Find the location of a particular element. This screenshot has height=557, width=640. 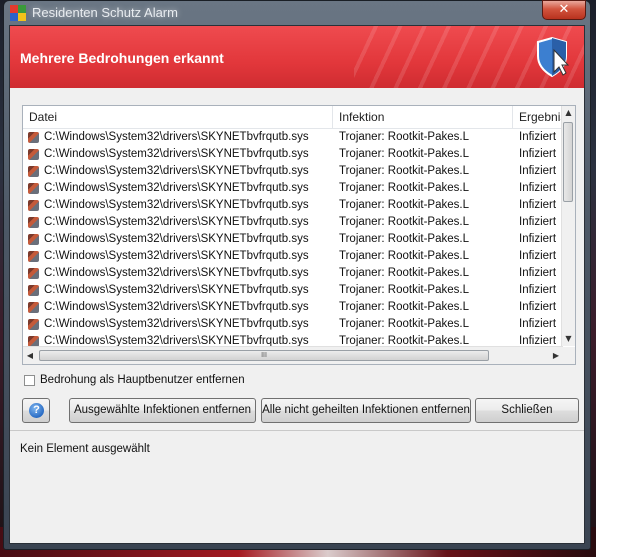

close-icon: ✕ is located at coordinates (564, 9).